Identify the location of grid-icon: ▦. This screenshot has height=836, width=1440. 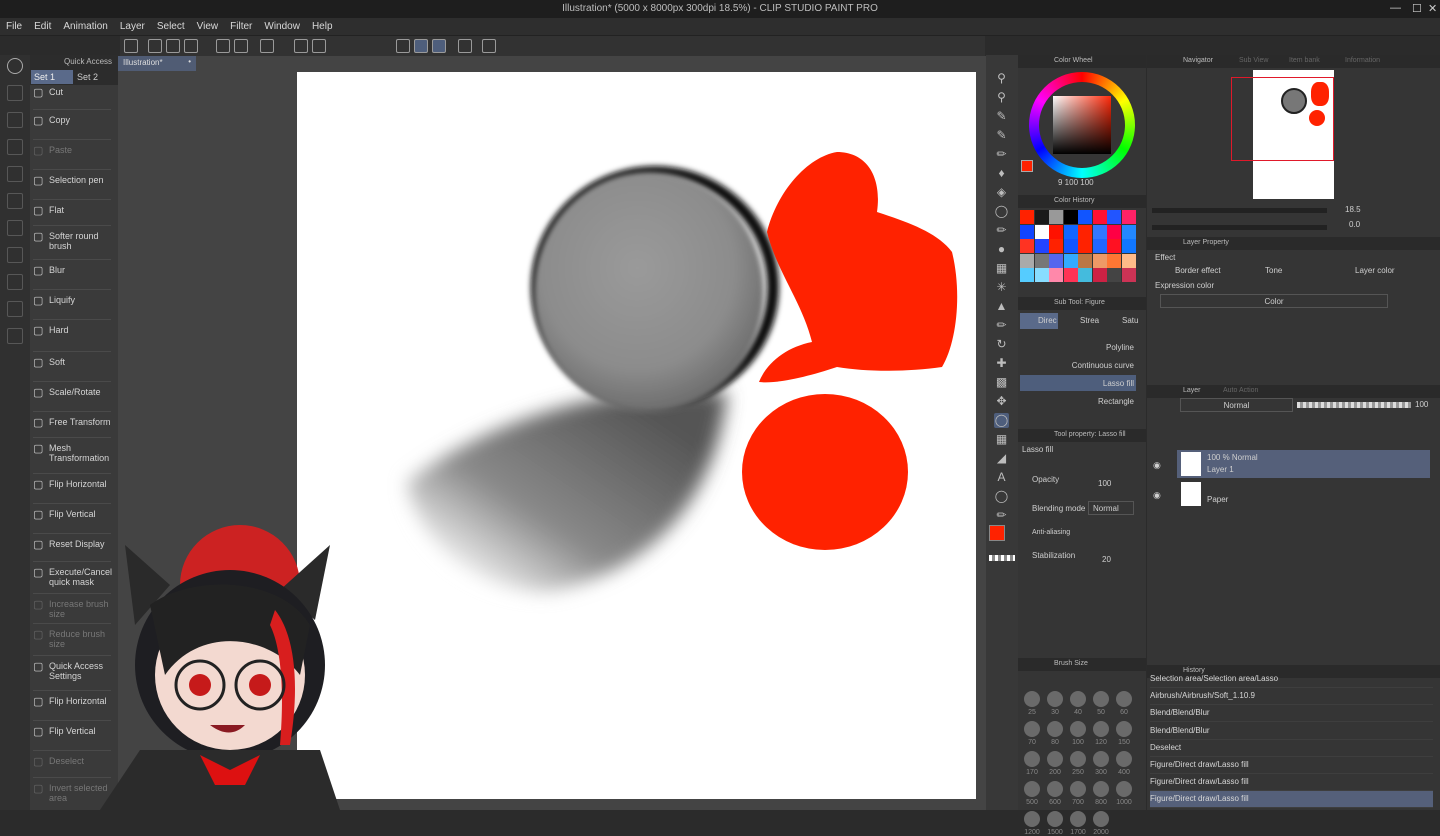
(1001, 268).